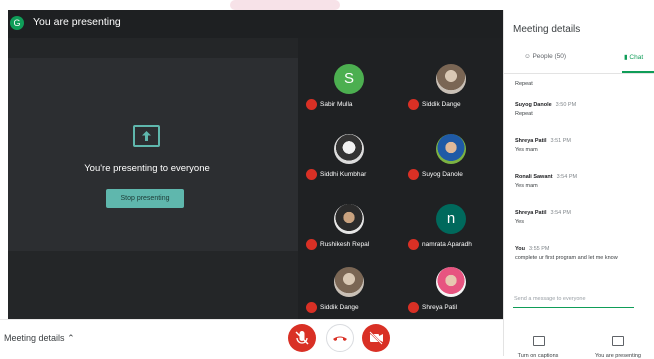 Image resolution: width=654 pixels, height=359 pixels. What do you see at coordinates (336, 104) in the screenshot?
I see `participant-name: Sabir Mulla` at bounding box center [336, 104].